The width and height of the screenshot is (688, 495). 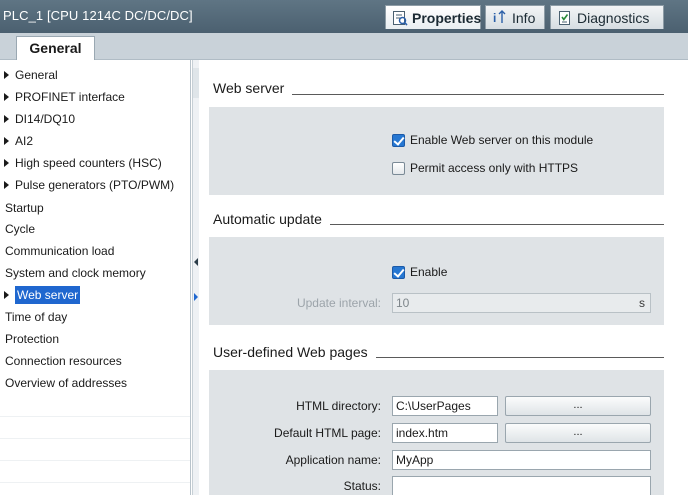 I want to click on status-field, so click(x=521, y=485).